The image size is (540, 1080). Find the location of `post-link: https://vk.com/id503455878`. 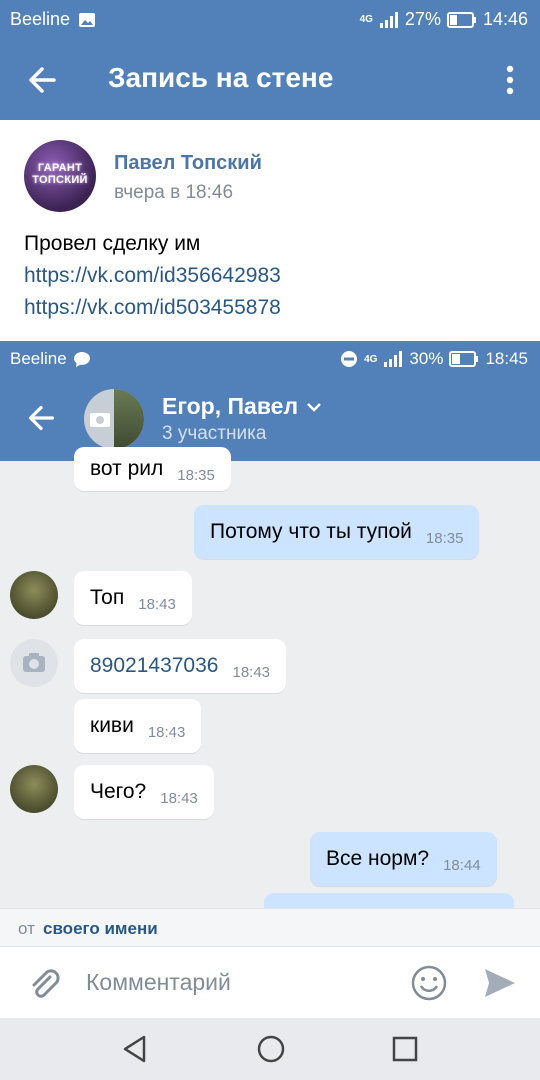

post-link: https://vk.com/id503455878 is located at coordinates (152, 308).